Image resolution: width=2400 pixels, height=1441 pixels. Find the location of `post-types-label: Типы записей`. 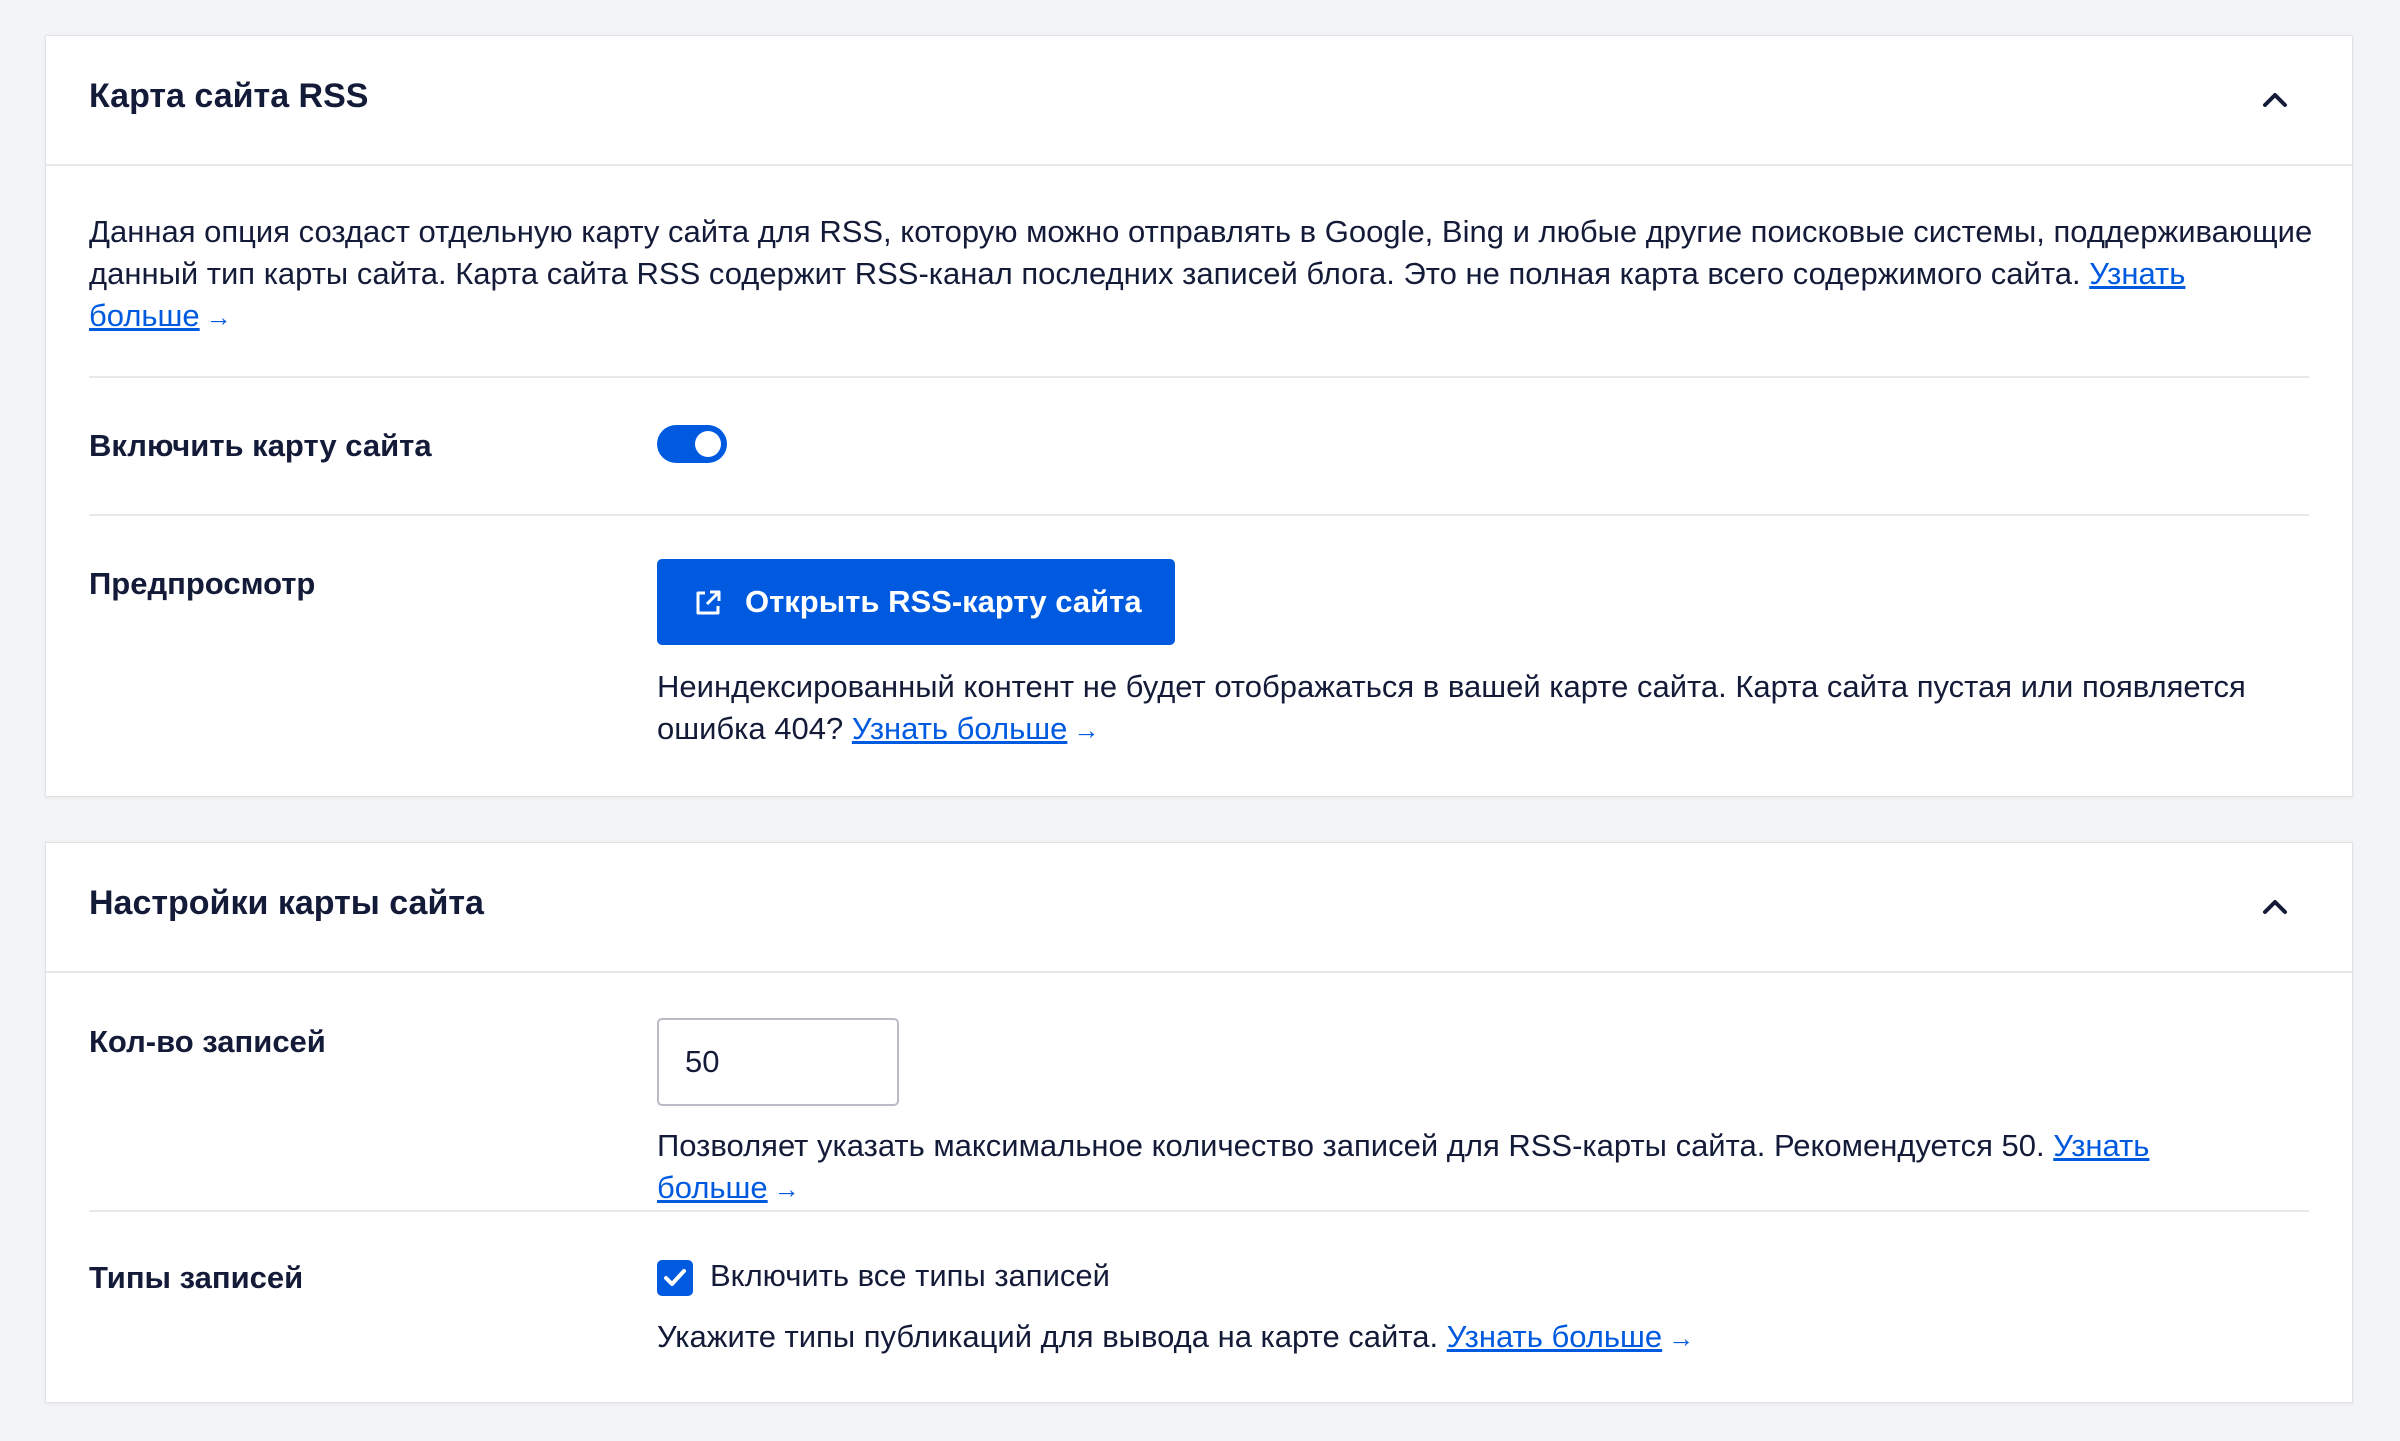

post-types-label: Типы записей is located at coordinates (196, 1277).